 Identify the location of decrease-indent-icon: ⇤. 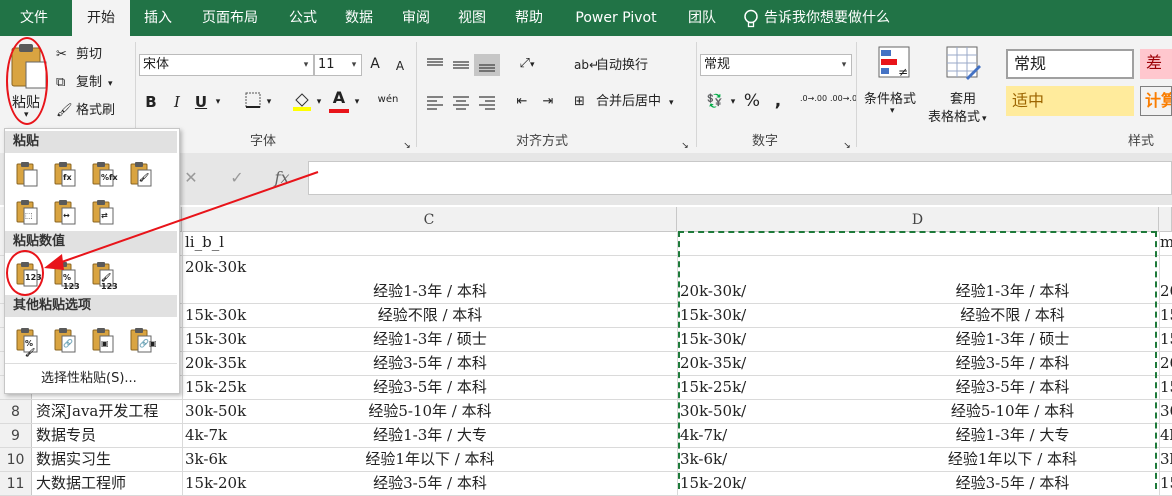
(522, 102).